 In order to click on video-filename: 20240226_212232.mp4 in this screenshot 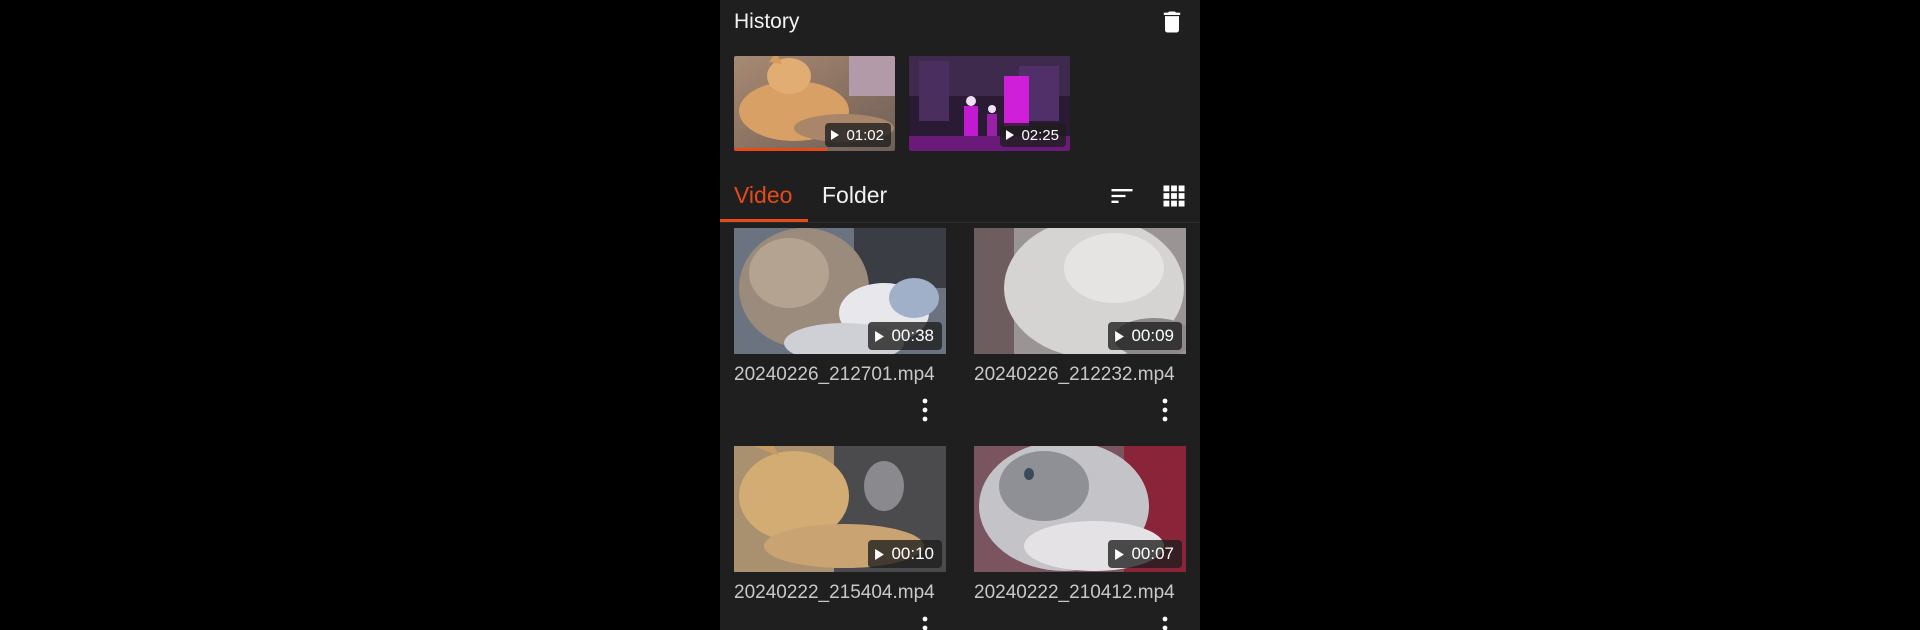, I will do `click(1074, 374)`.